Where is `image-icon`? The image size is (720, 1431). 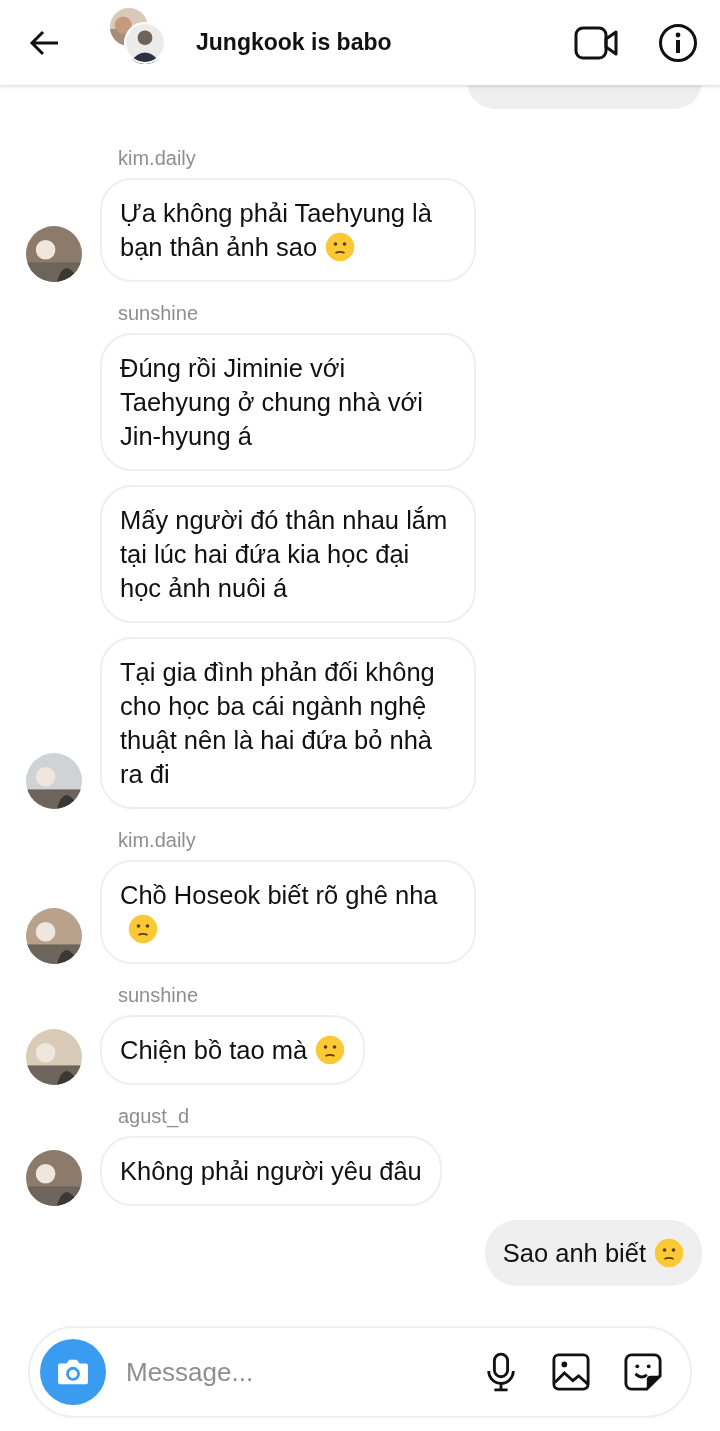
image-icon is located at coordinates (571, 1372).